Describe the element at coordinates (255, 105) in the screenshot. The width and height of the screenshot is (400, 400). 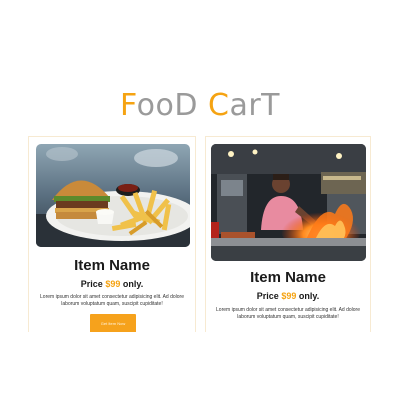
I see `brand-title-part-art: arT` at that location.